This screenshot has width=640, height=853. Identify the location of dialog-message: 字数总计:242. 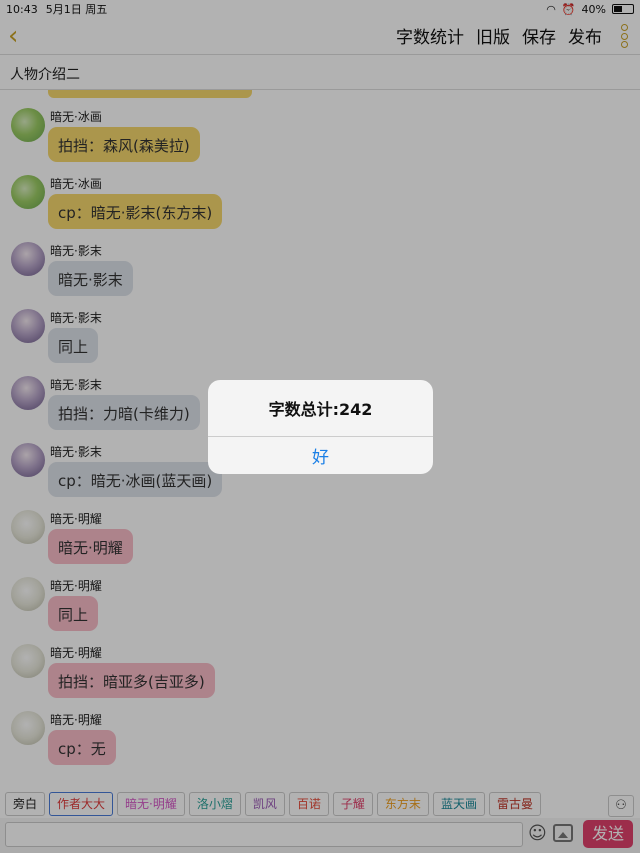
(320, 408).